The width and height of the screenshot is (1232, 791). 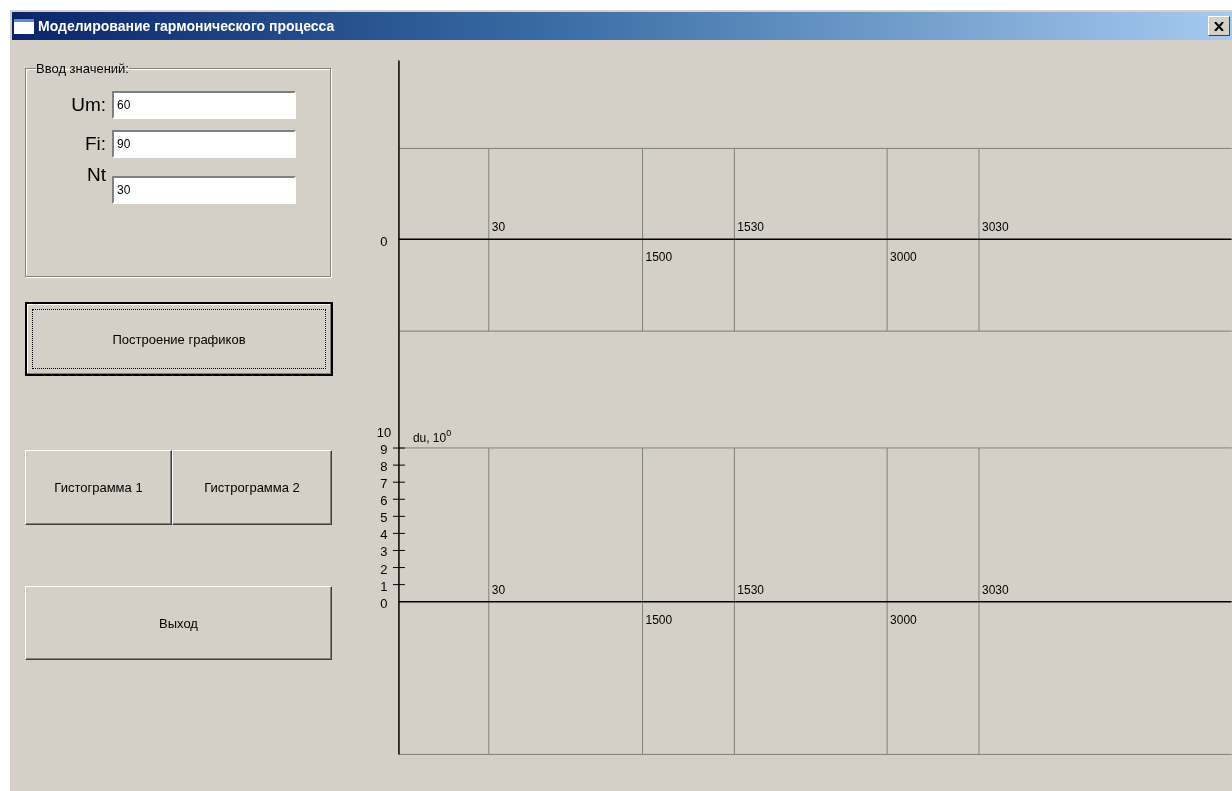 I want to click on histogram-button: Гистрограмма 2, so click(x=252, y=487).